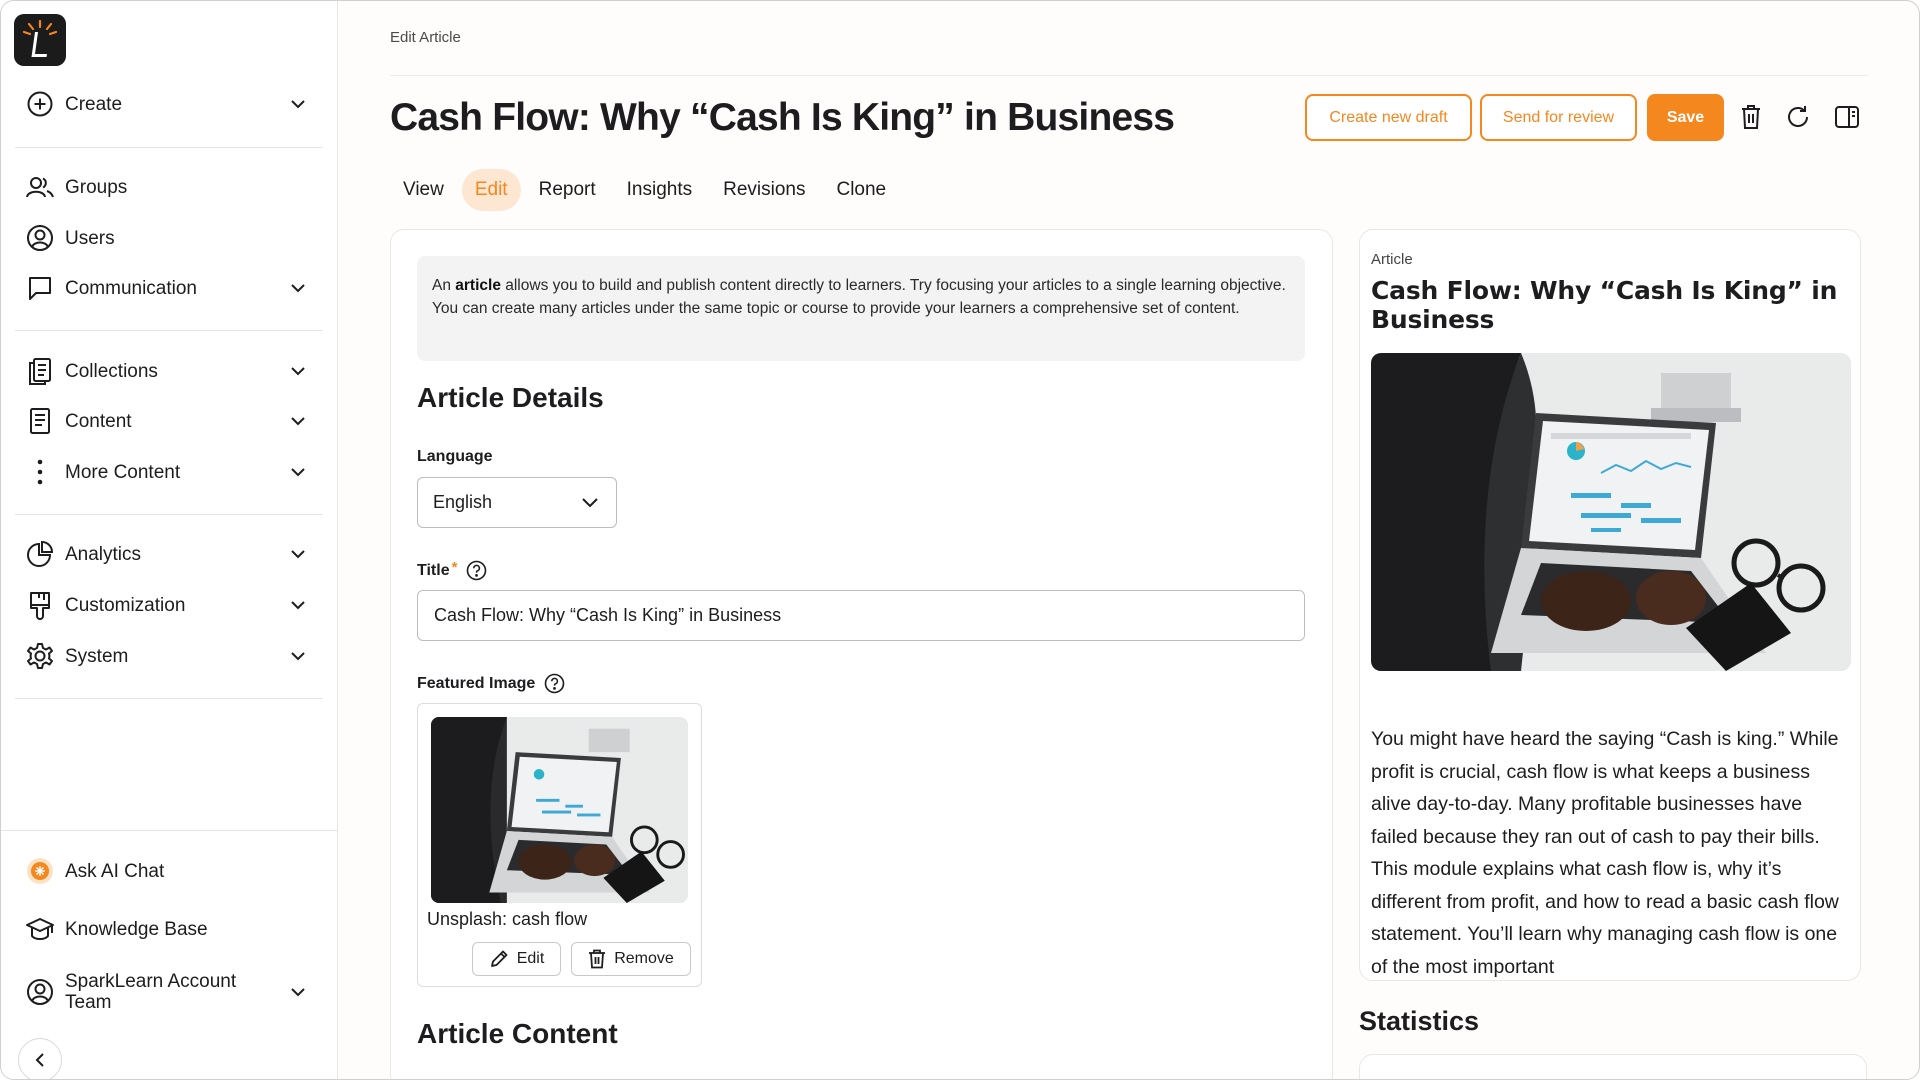 The height and width of the screenshot is (1080, 1920). What do you see at coordinates (40, 238) in the screenshot?
I see `user-icon` at bounding box center [40, 238].